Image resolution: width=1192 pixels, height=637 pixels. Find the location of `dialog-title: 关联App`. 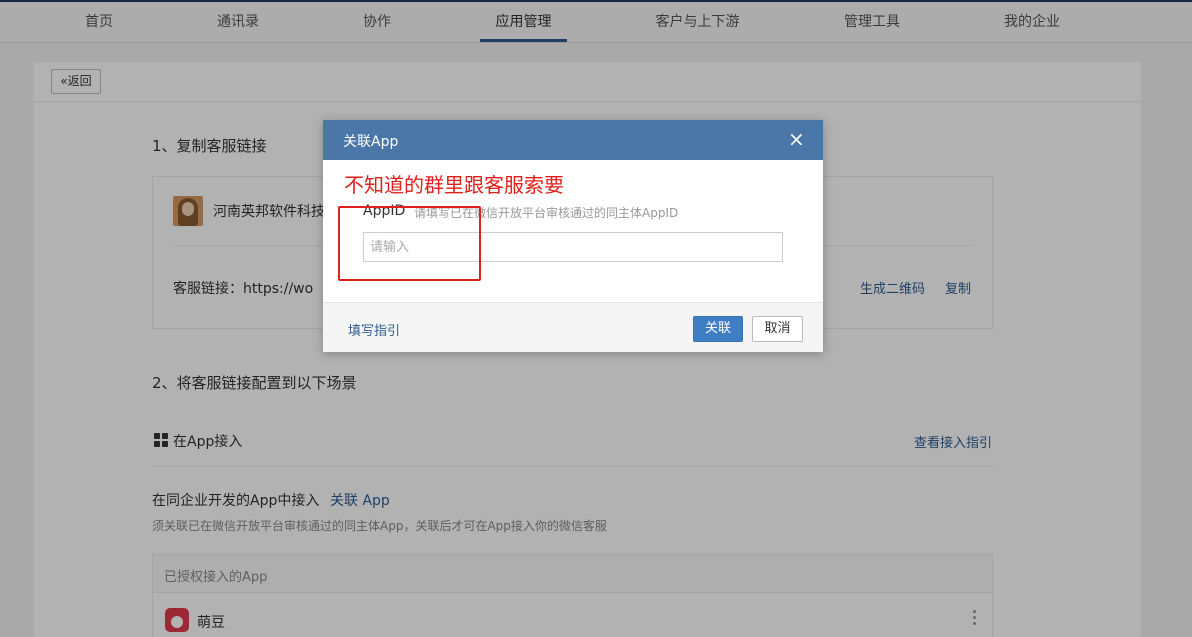

dialog-title: 关联App is located at coordinates (371, 142).